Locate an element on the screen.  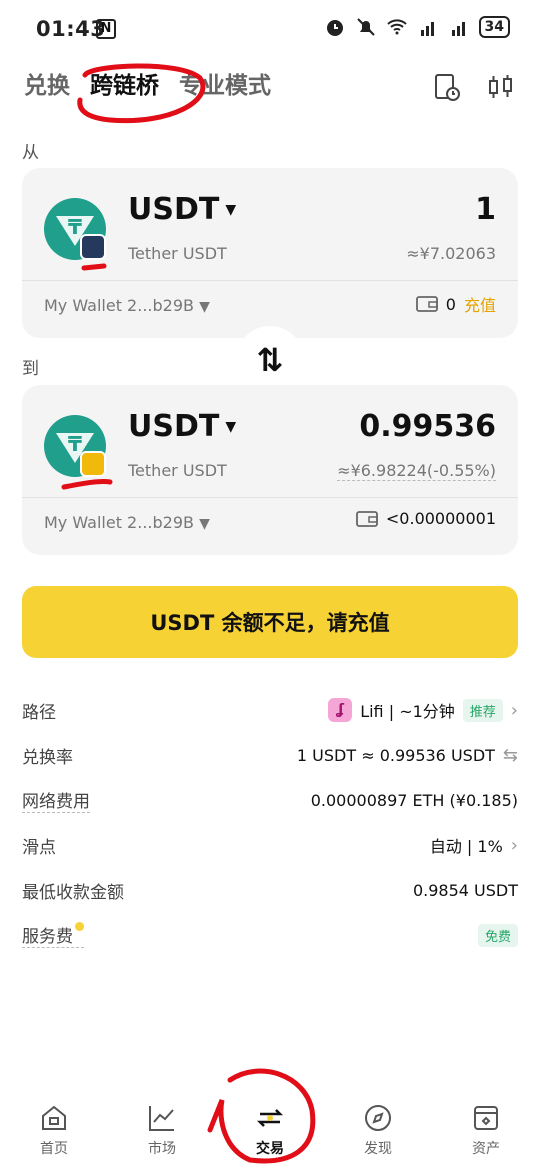
annotation-nav-circle is located at coordinates (261, 1116).